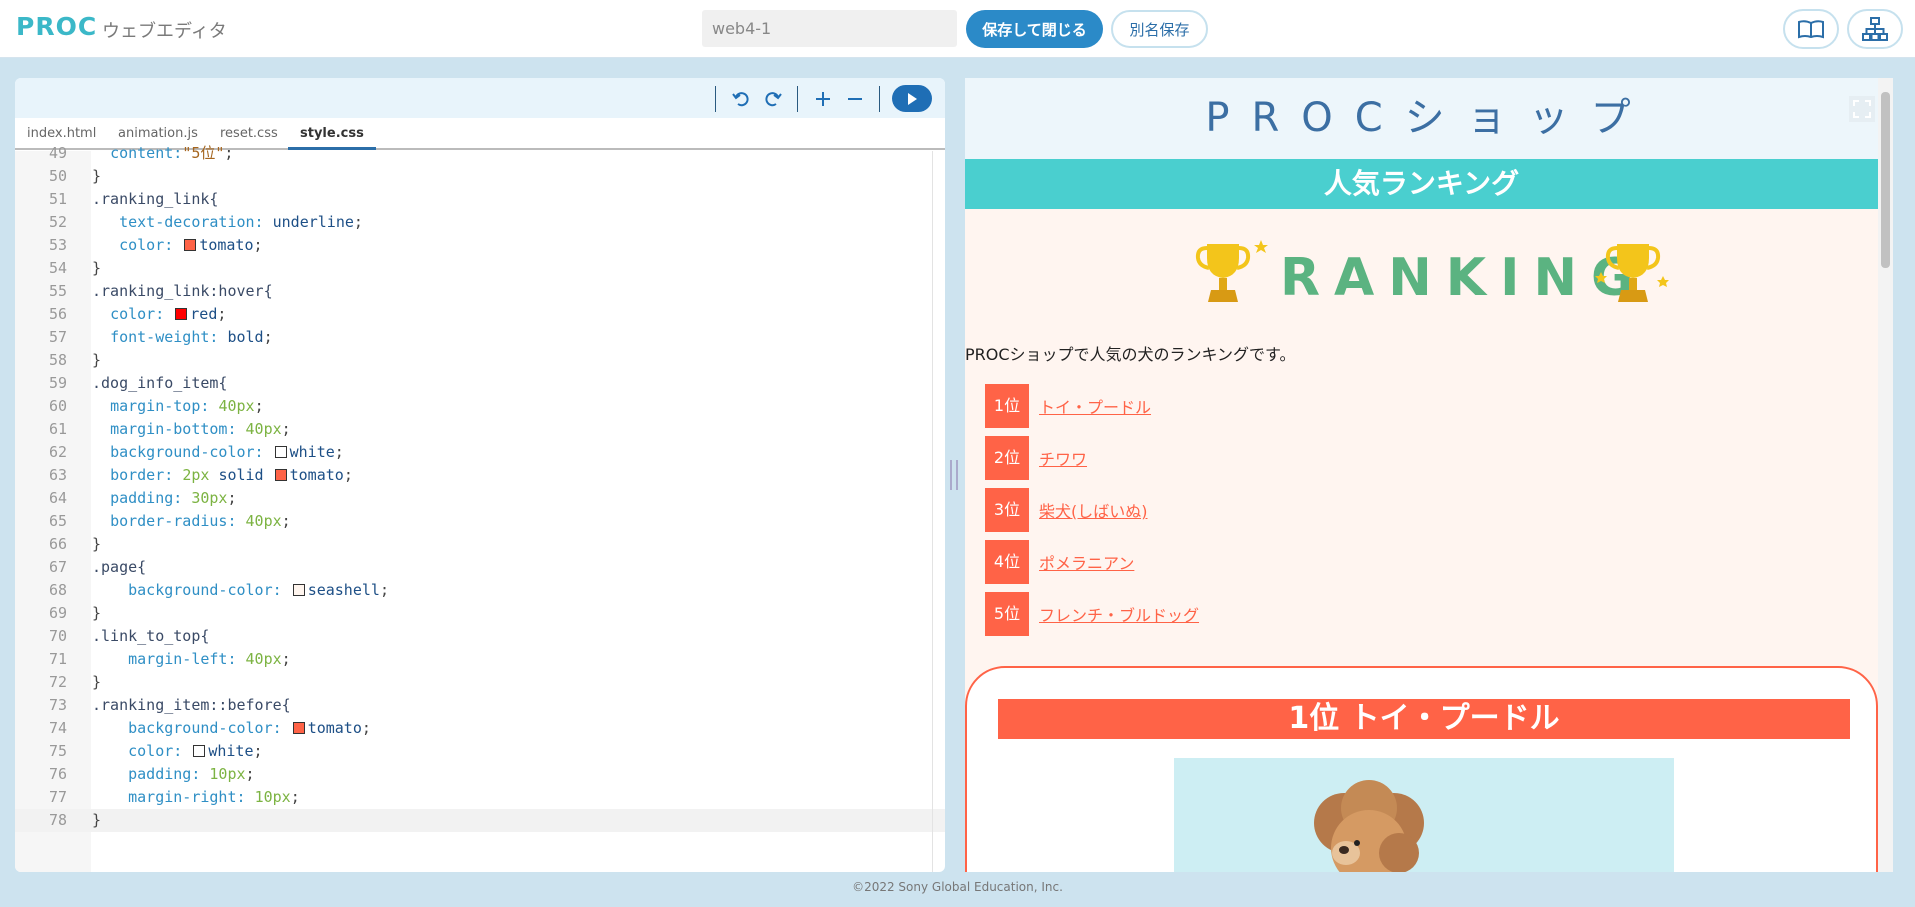 This screenshot has width=1915, height=907. I want to click on line-number: 51, so click(57, 199).